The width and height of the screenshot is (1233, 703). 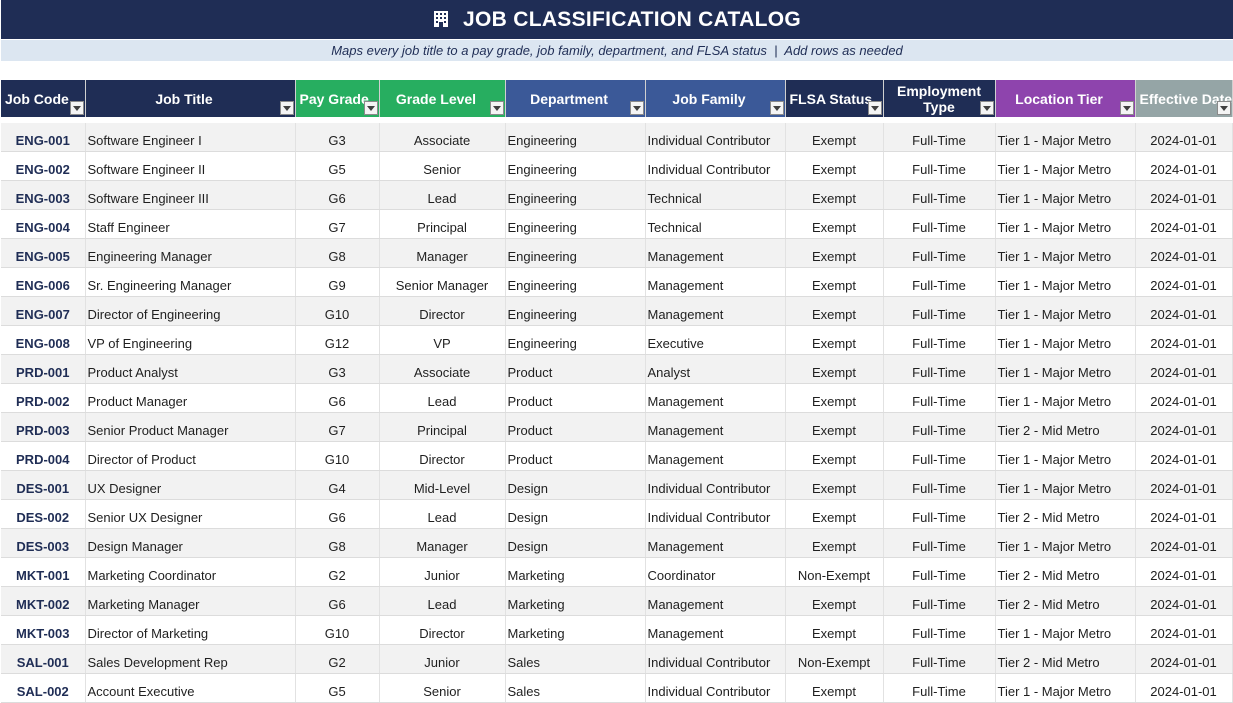 I want to click on job-title-cell: Sales Development Rep, so click(x=190, y=659).